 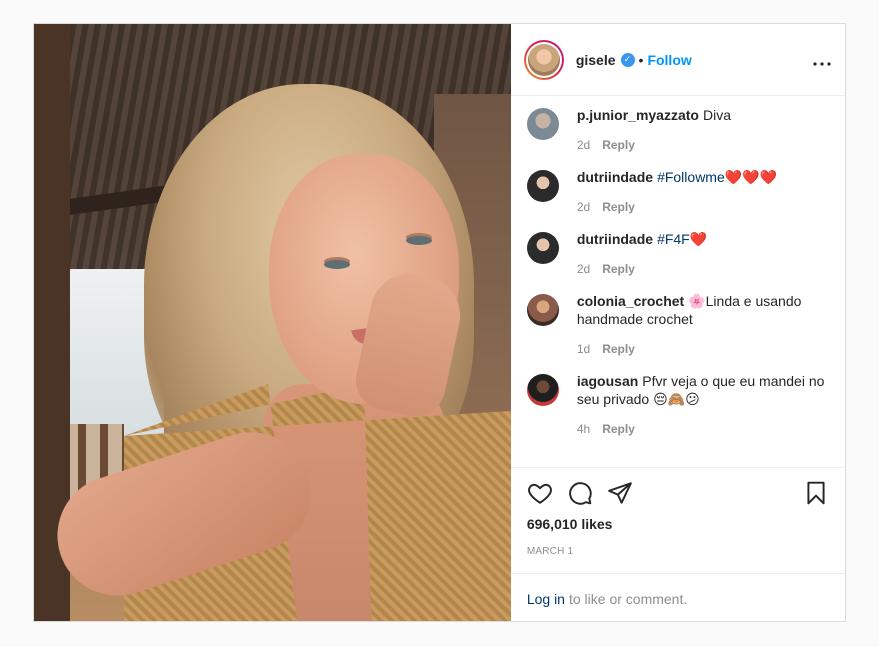 I want to click on comment-item: p.junior_myazzato Diva 2d Reply, so click(x=677, y=130).